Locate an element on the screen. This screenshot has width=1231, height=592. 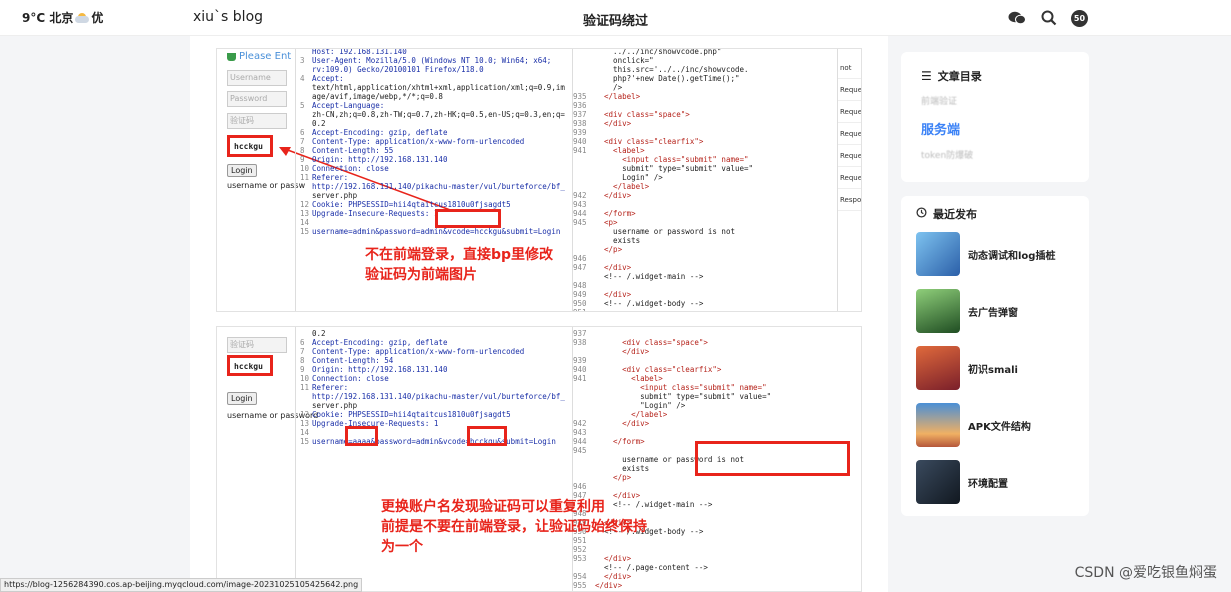
top-bar: 9°C 北京 优 xiu`s blog 验证码绕过 50 is located at coordinates (615, 18).